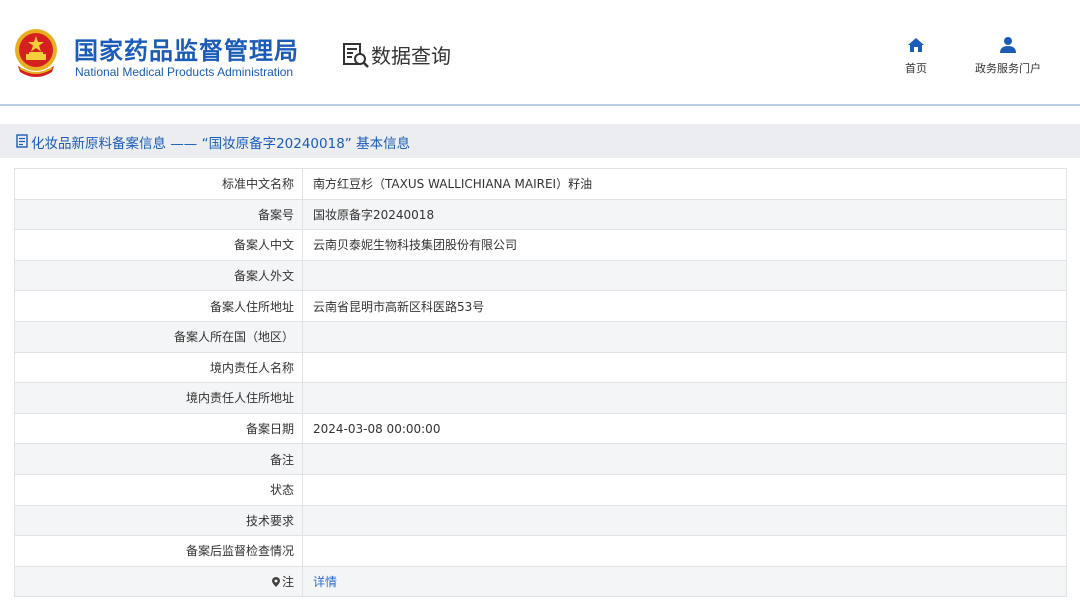 This screenshot has height=612, width=1080. I want to click on database-search-icon, so click(356, 55).